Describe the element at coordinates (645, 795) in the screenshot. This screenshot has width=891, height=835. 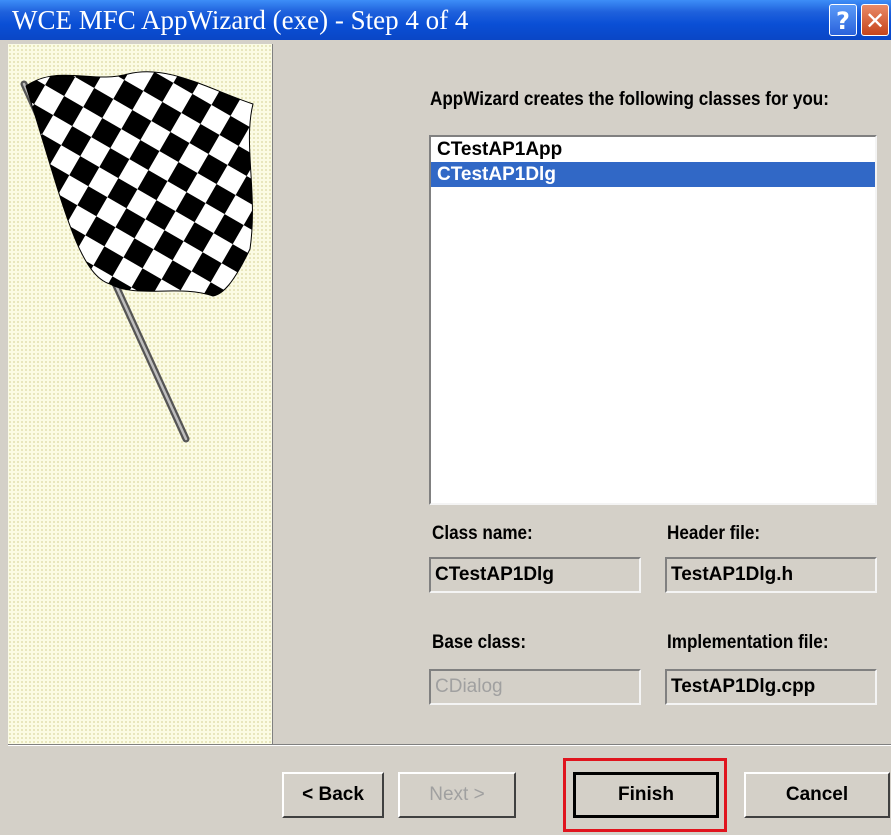
I see `finish-highlight-annotation` at that location.